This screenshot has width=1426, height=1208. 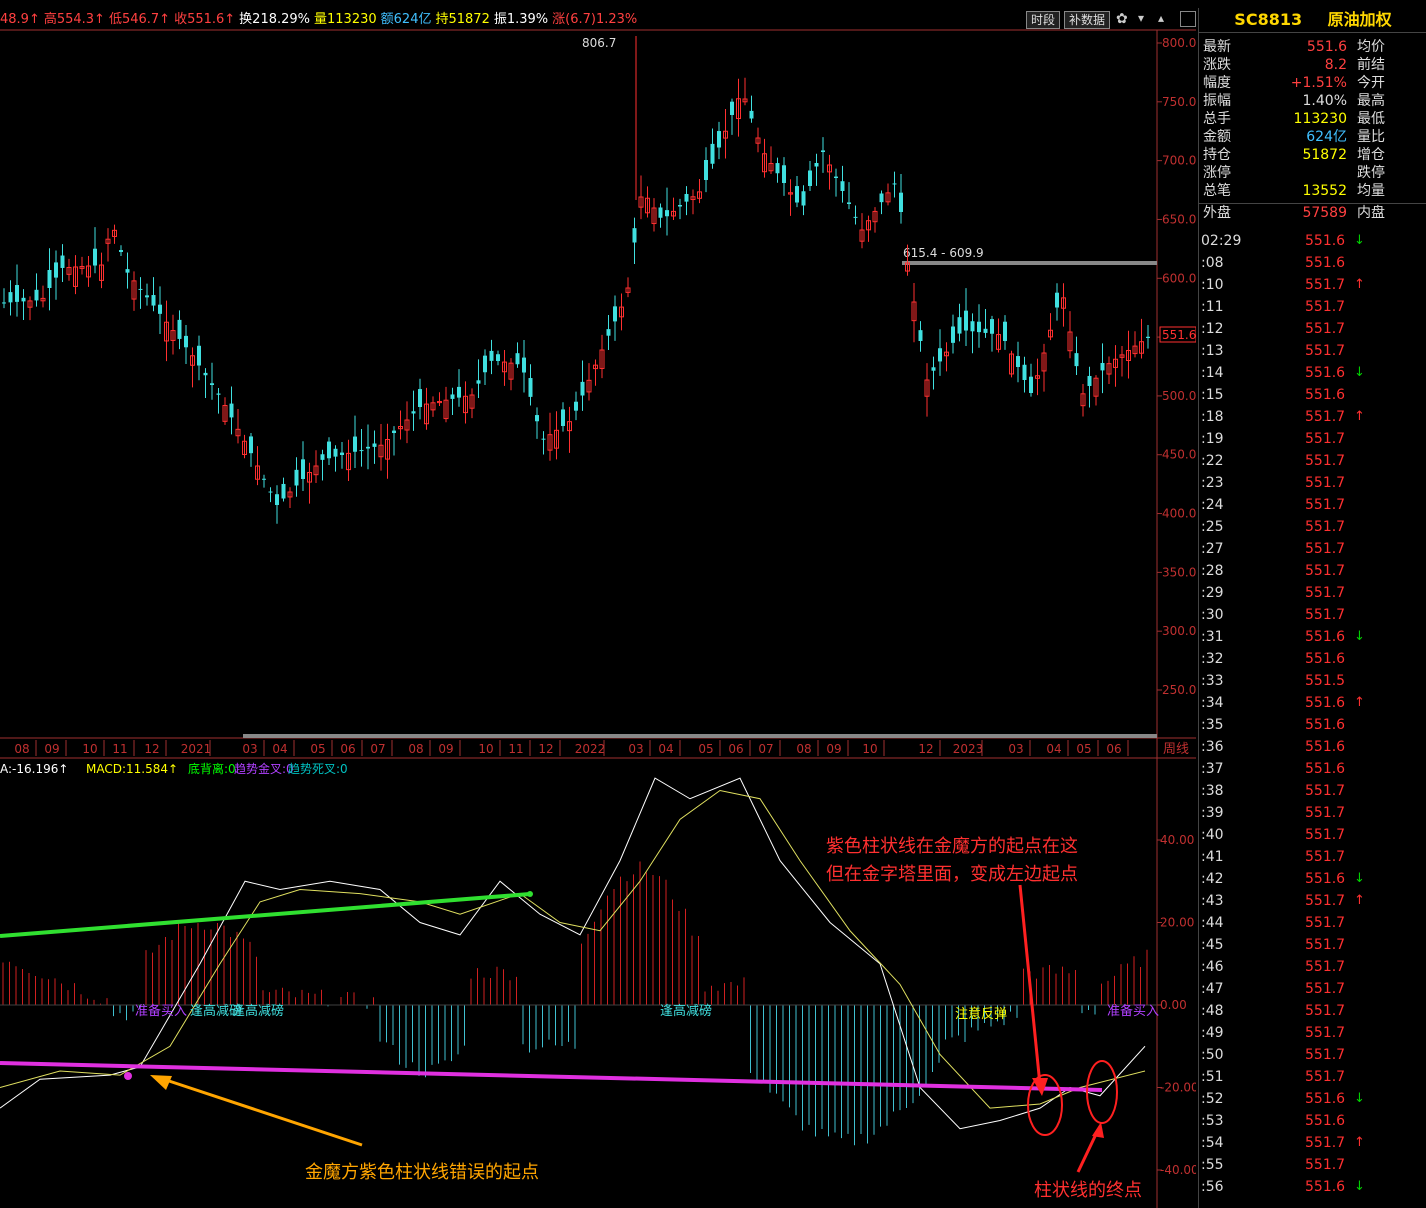 I want to click on tick-time: :11, so click(x=1212, y=307).